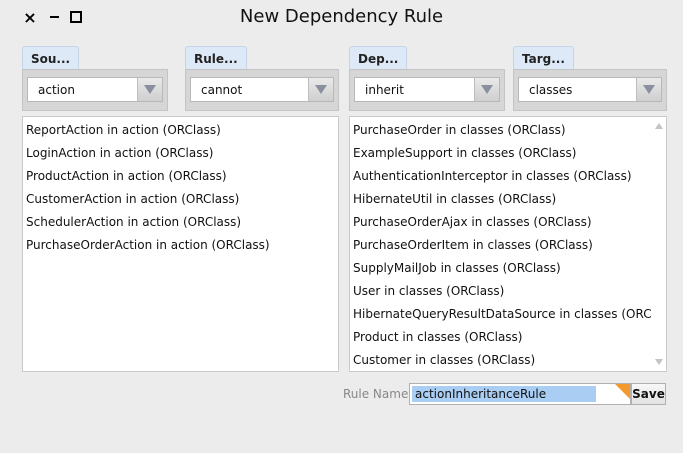  What do you see at coordinates (508, 337) in the screenshot?
I see `list-item: Product in classes (ORClass)` at bounding box center [508, 337].